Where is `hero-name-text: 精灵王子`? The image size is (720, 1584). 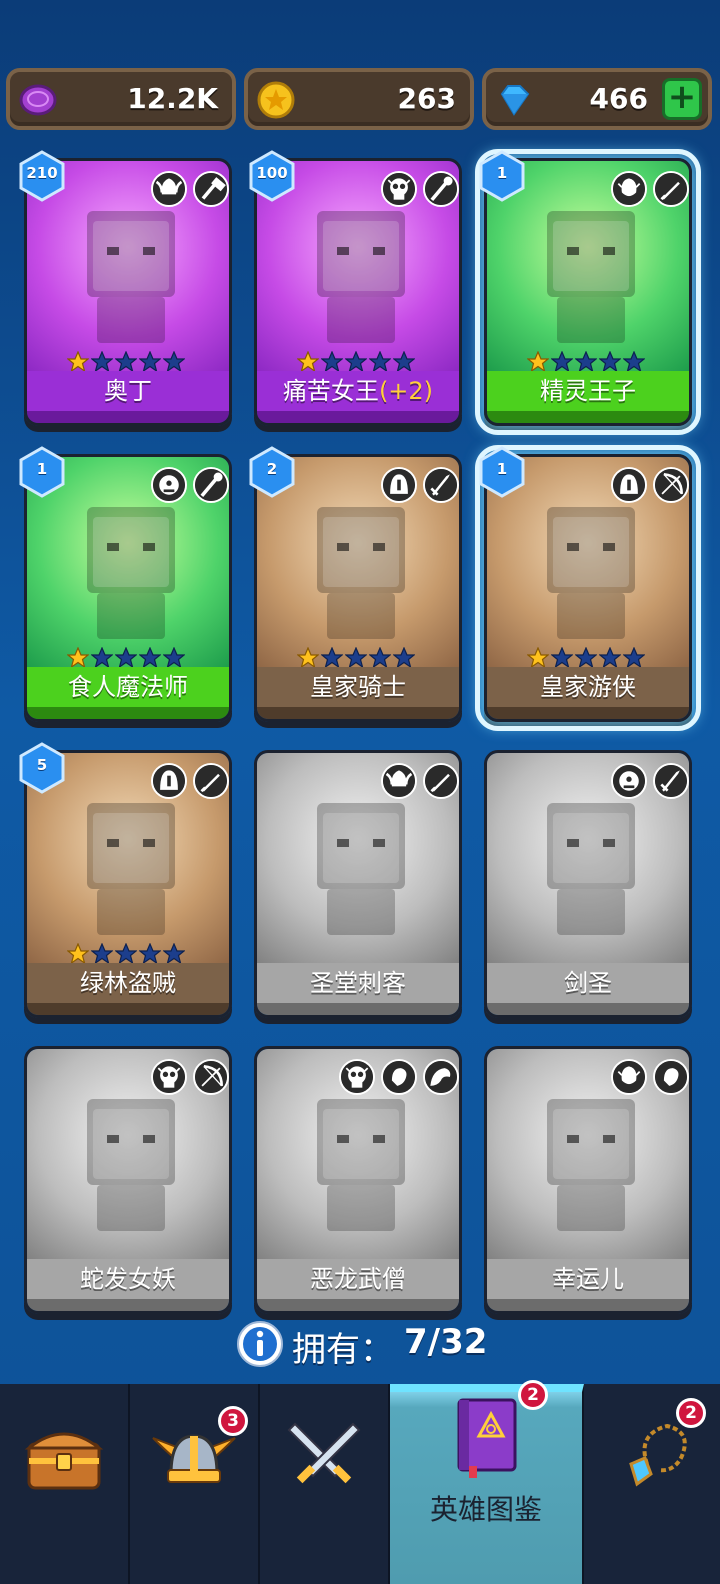
hero-name-text: 精灵王子 is located at coordinates (588, 391).